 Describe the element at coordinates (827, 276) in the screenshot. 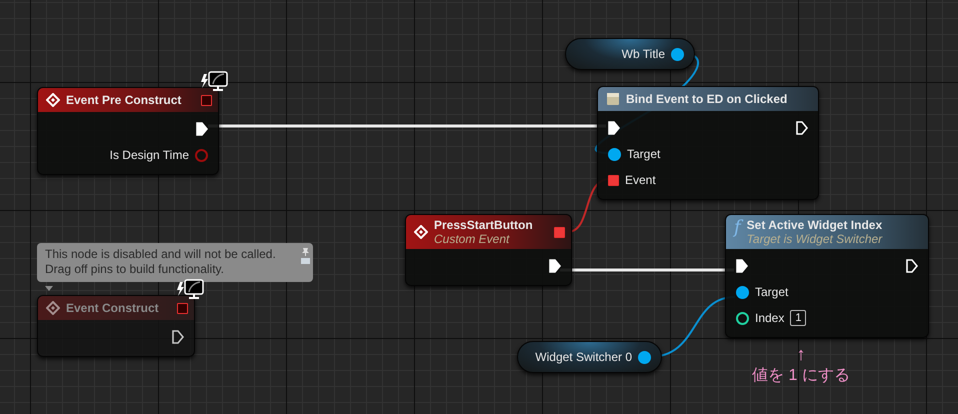

I see `graph-node: f Set Active Widget Index Target is Widget Switcher Target Index 1` at that location.